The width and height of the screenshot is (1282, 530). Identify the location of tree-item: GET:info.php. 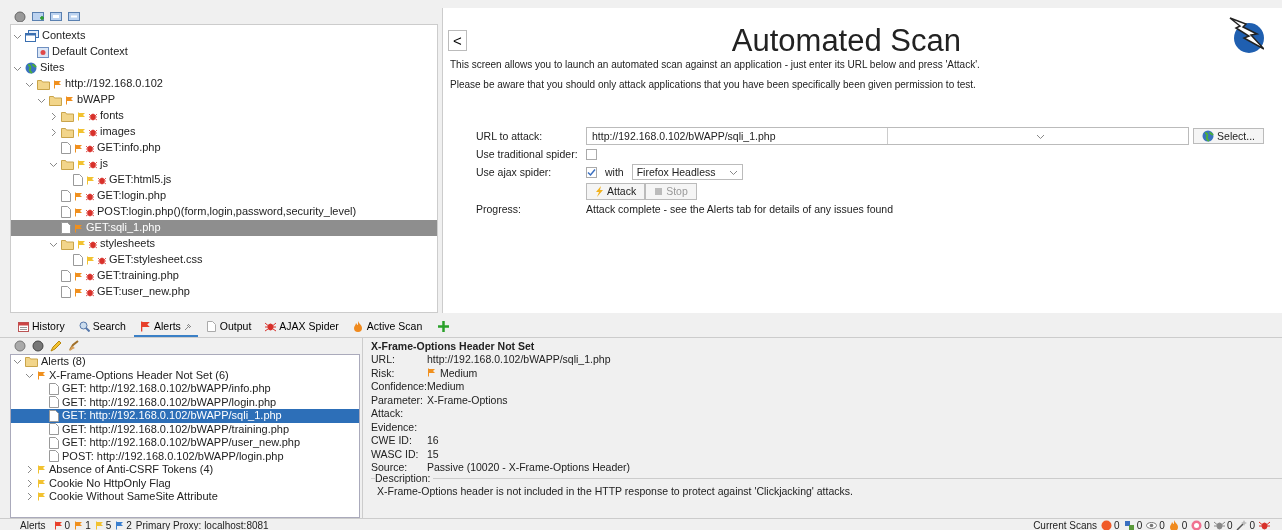
(224, 148).